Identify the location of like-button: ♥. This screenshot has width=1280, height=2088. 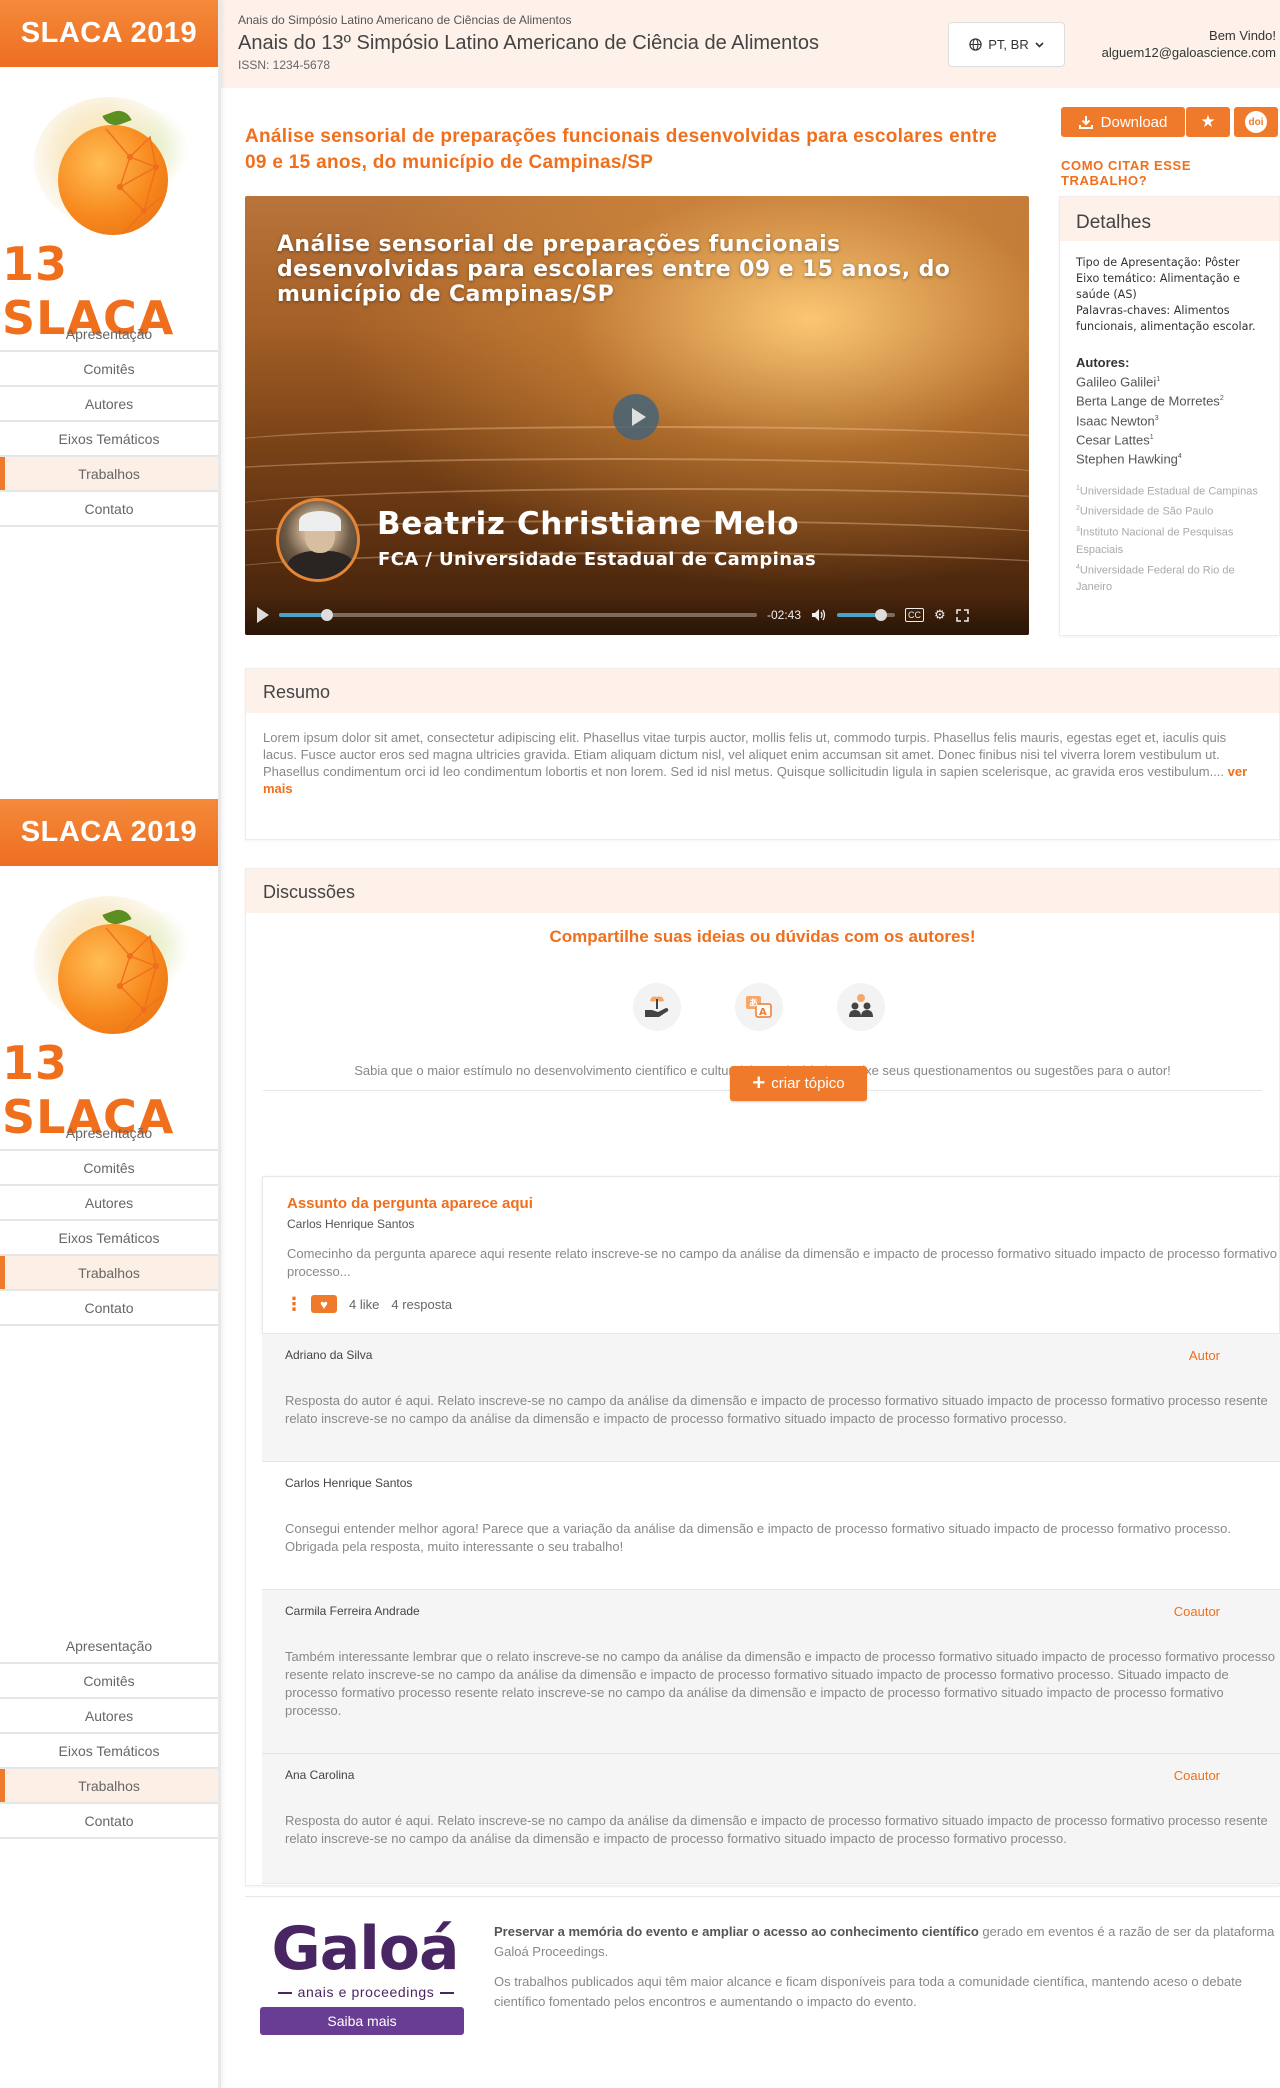
(324, 1304).